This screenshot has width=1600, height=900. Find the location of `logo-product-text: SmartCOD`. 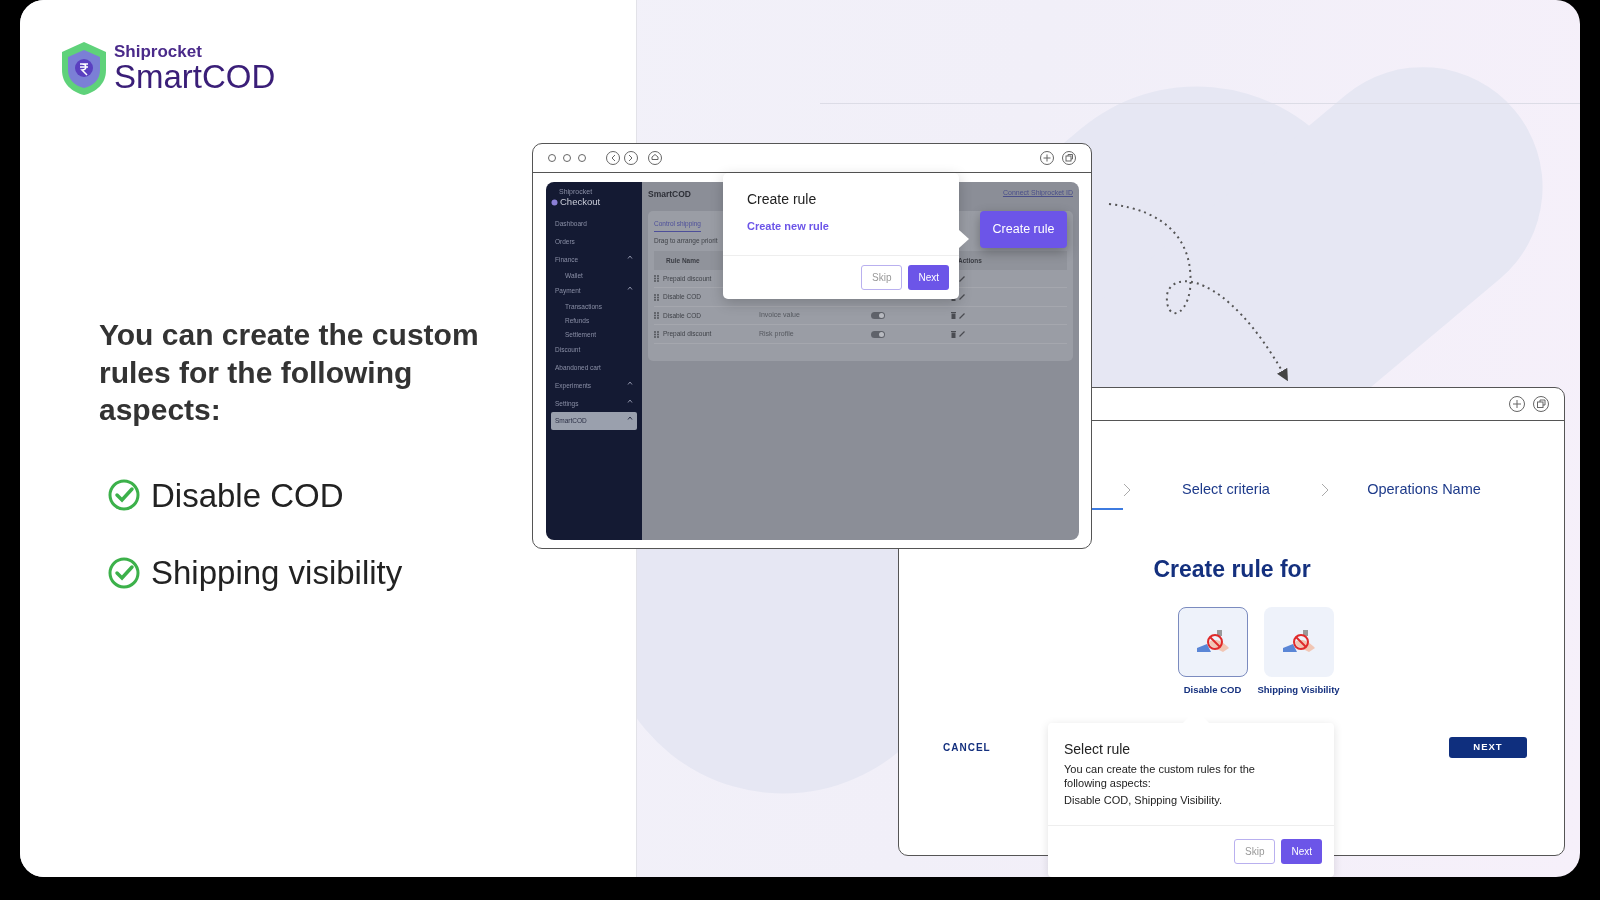

logo-product-text: SmartCOD is located at coordinates (195, 76).